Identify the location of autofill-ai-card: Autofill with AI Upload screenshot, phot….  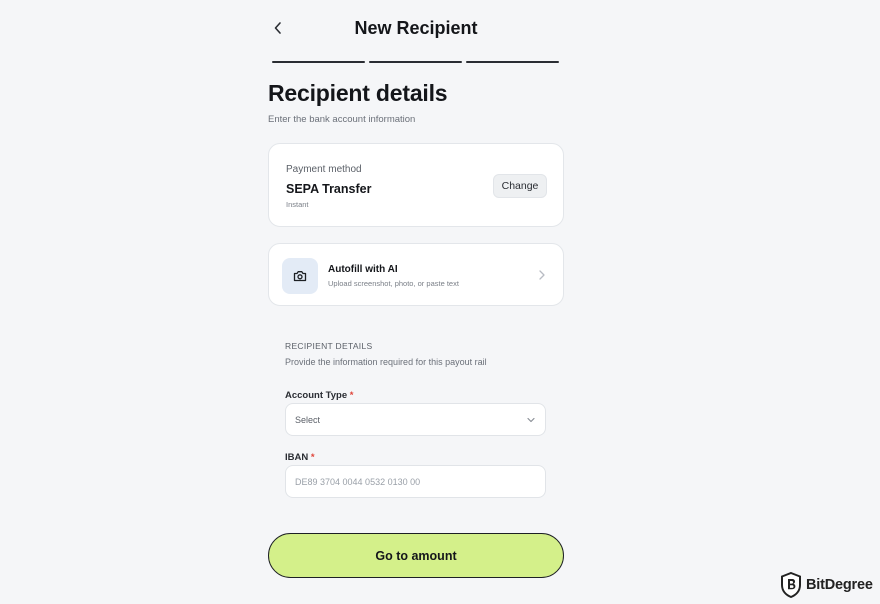
(416, 274).